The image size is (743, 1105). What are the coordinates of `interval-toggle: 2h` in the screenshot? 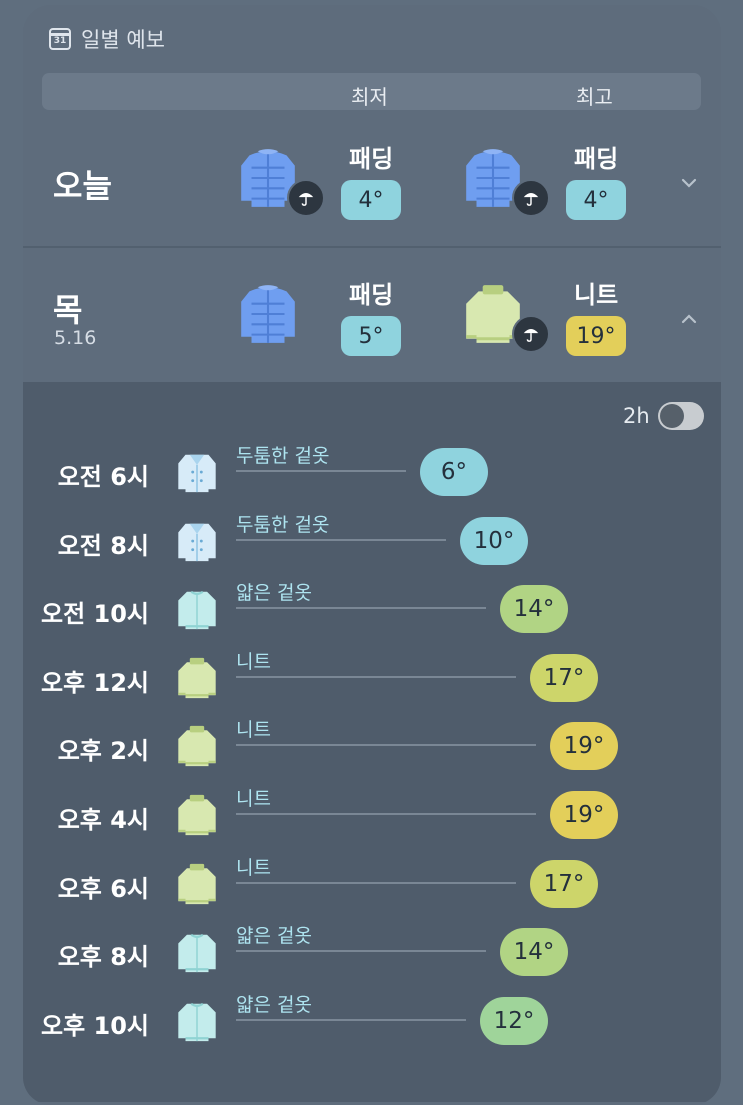 It's located at (663, 416).